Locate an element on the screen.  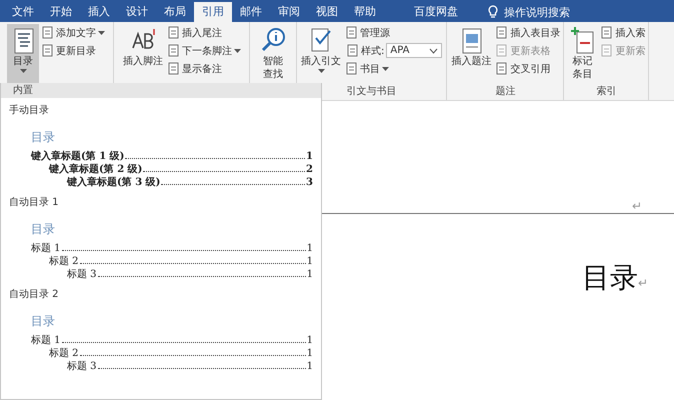
ribbon-button: 显示备注 is located at coordinates (204, 68).